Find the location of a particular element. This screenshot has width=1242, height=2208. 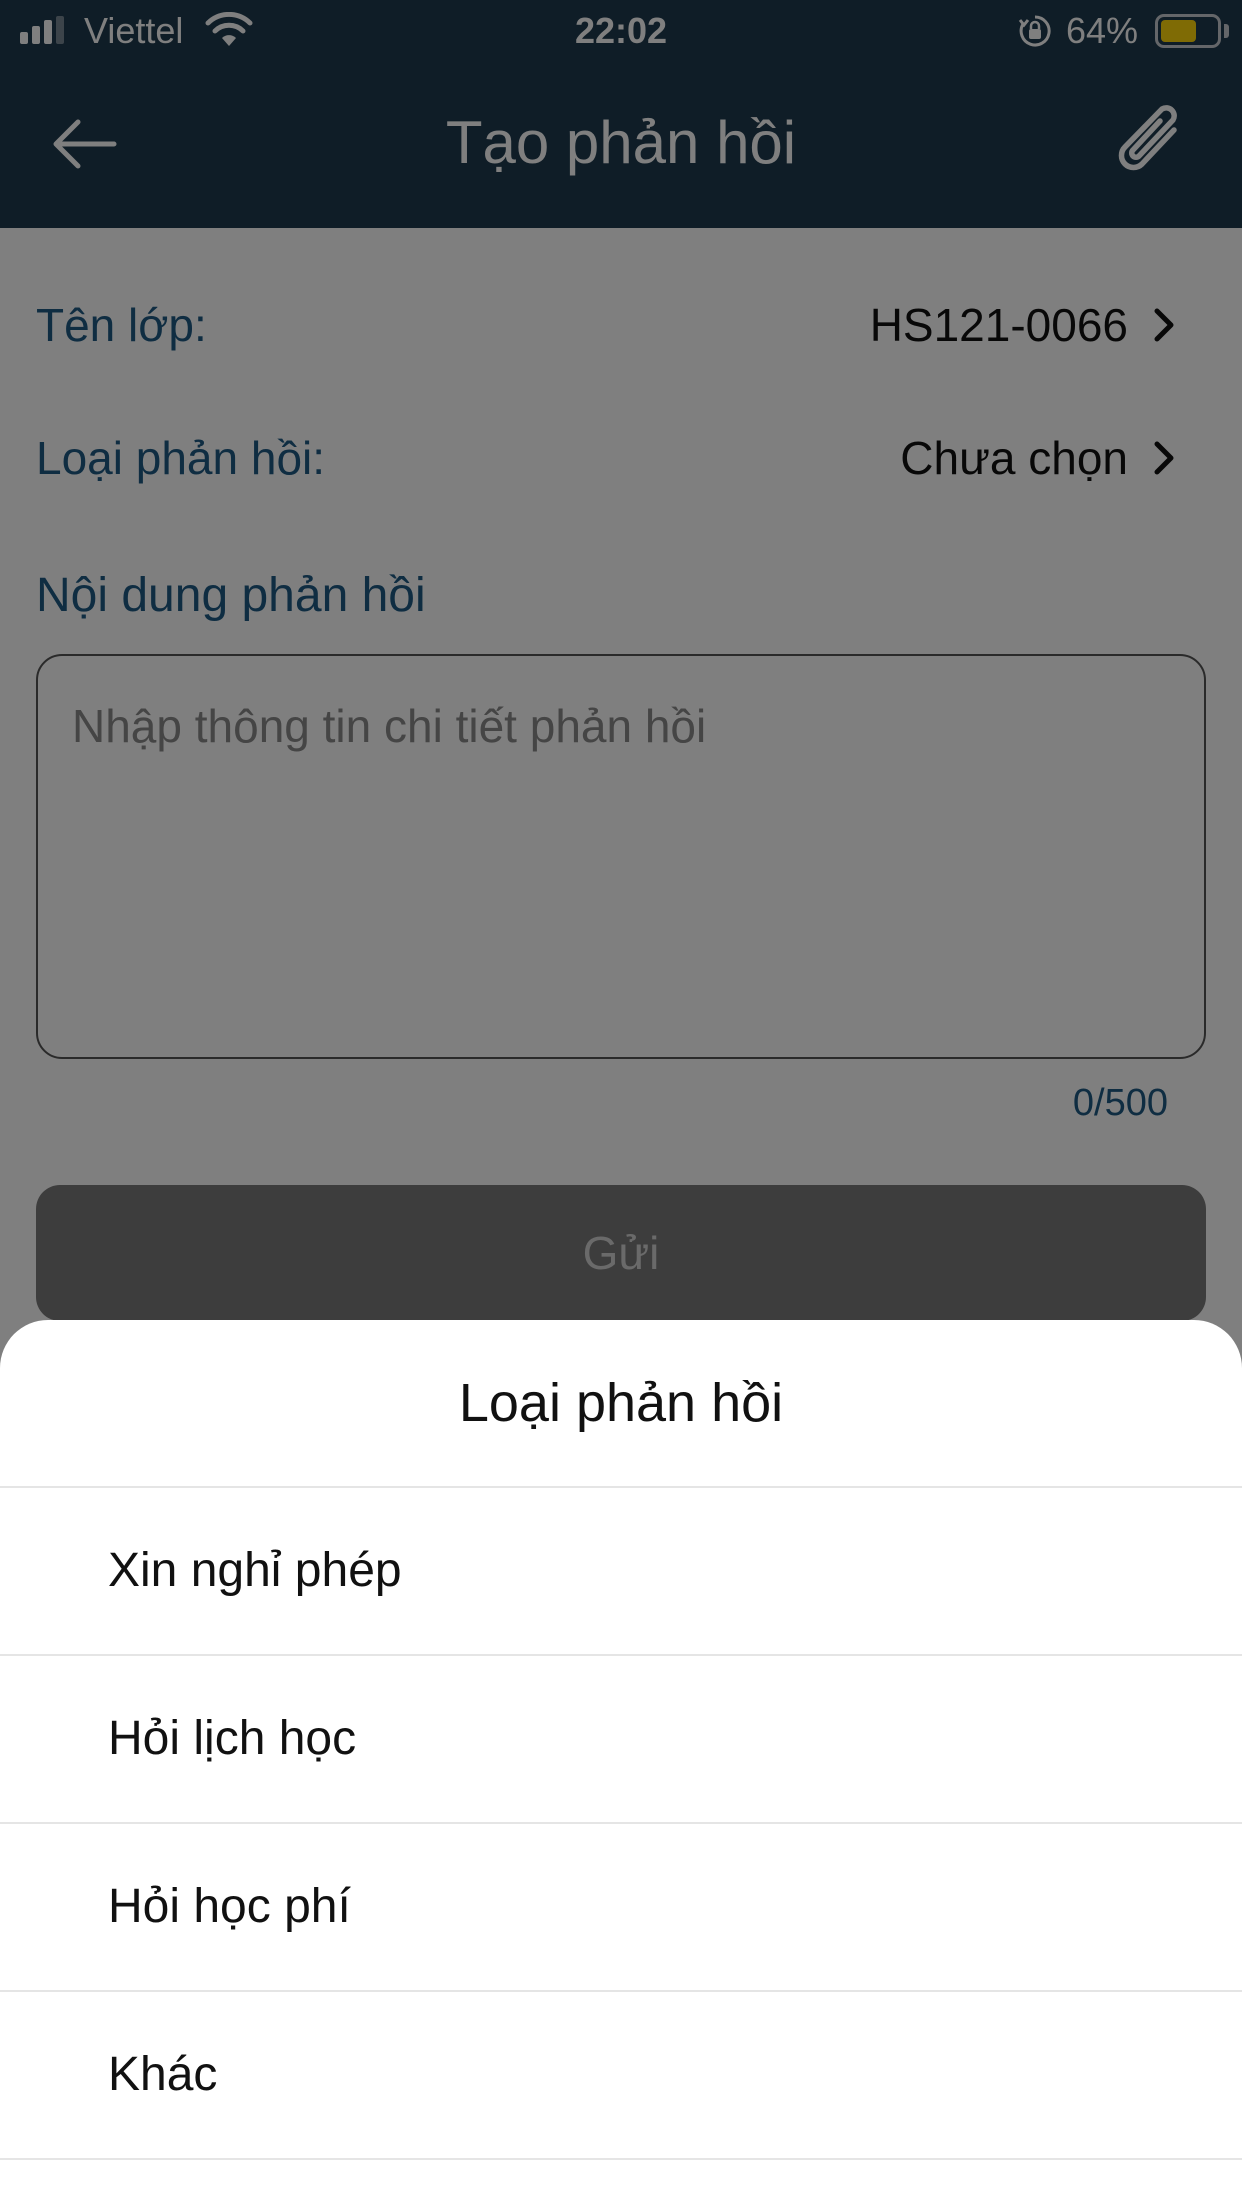

sheet-title: Loại phản hồi is located at coordinates (621, 1403).